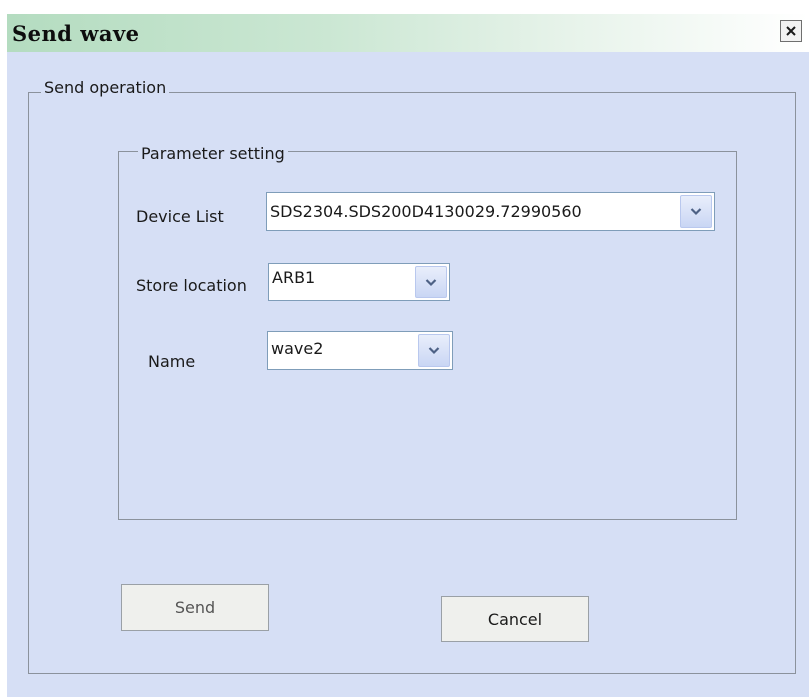  I want to click on device-list-label: Device List, so click(180, 216).